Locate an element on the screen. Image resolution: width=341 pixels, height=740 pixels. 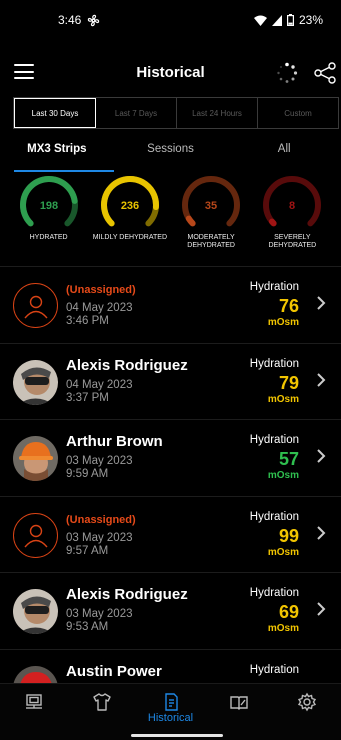
gauge-mildly-dehydrated: 236 MILDLY DEHYDRATED is located at coordinates (130, 219).